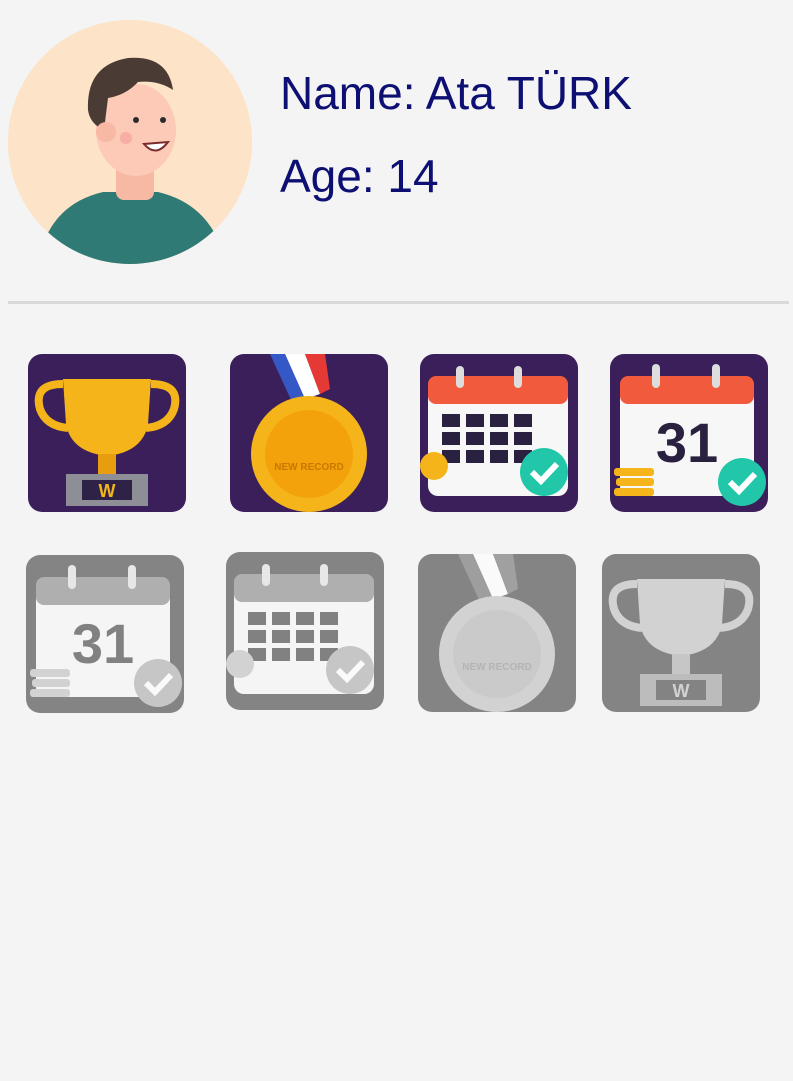 The height and width of the screenshot is (1081, 793). I want to click on gold-medal-badge-icon: NEW RECORD, so click(309, 433).